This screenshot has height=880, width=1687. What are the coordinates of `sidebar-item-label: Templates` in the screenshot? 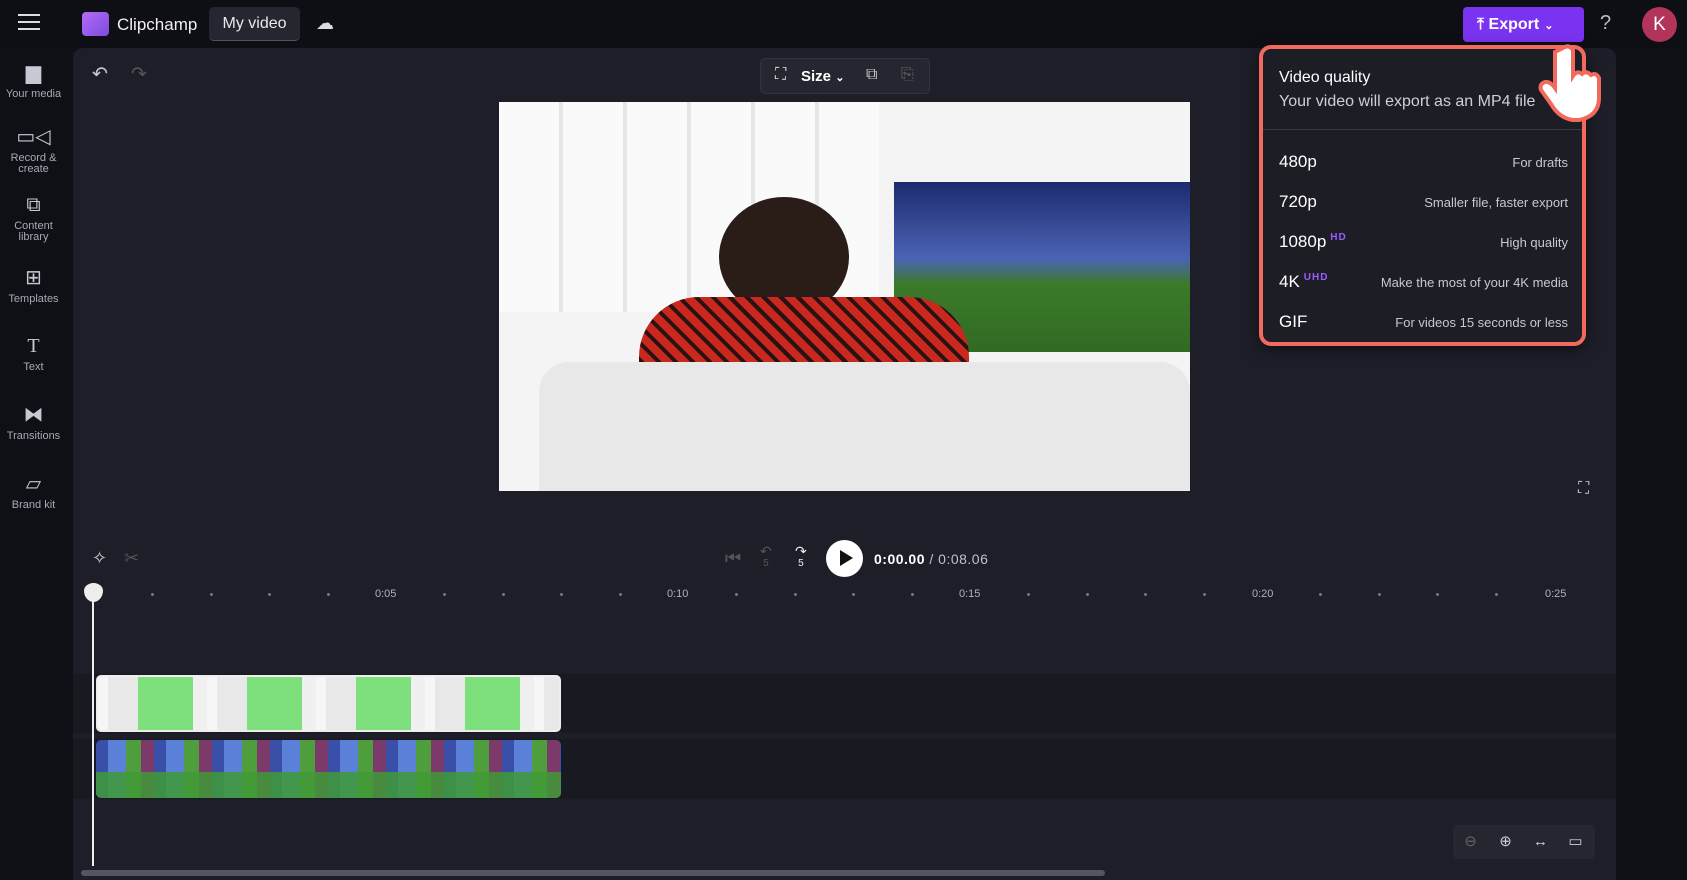 It's located at (33, 299).